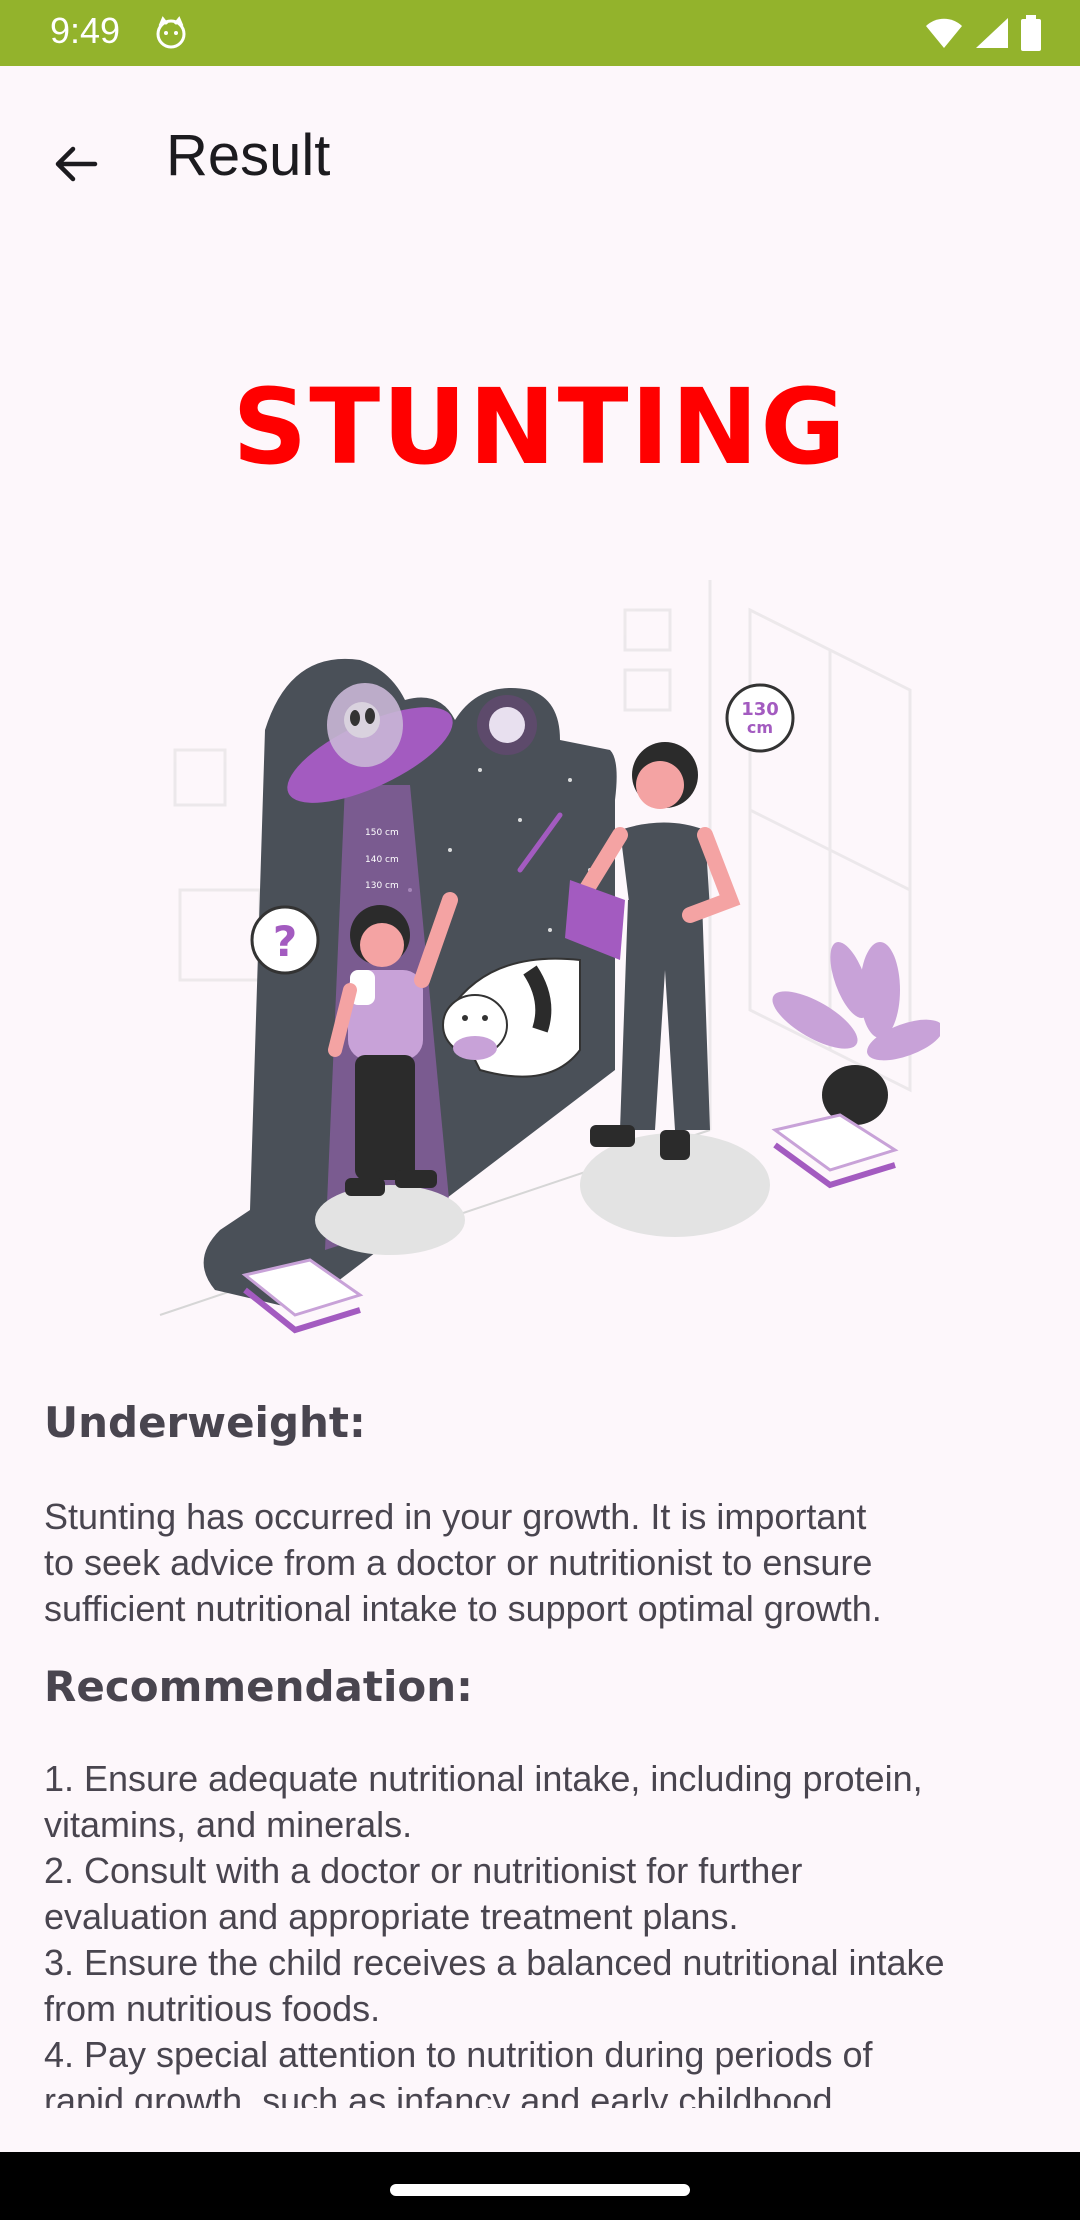 The height and width of the screenshot is (2220, 1080). What do you see at coordinates (540, 2190) in the screenshot?
I see `home-gesture-handle` at bounding box center [540, 2190].